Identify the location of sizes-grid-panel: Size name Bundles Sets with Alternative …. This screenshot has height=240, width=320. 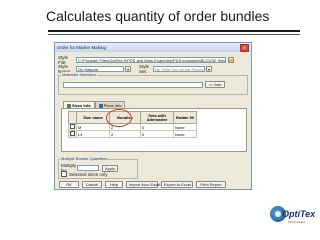
(154, 130).